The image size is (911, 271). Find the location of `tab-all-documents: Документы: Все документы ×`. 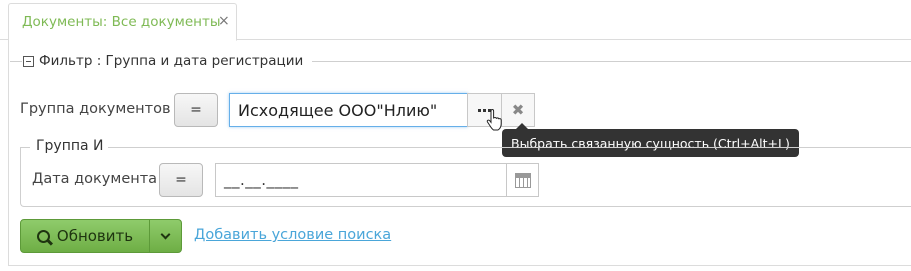

tab-all-documents: Документы: Все документы × is located at coordinates (122, 22).